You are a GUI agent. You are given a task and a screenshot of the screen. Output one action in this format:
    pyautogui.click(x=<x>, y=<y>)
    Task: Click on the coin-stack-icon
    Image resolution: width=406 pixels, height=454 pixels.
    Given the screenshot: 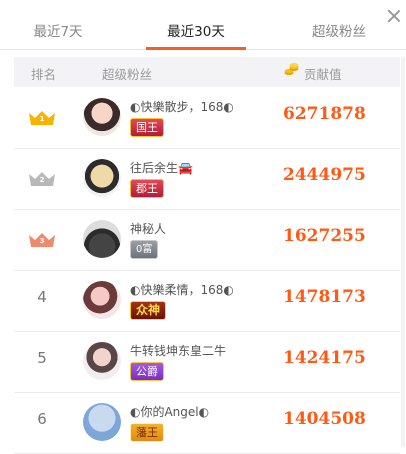 What is the action you would take?
    pyautogui.click(x=291, y=69)
    